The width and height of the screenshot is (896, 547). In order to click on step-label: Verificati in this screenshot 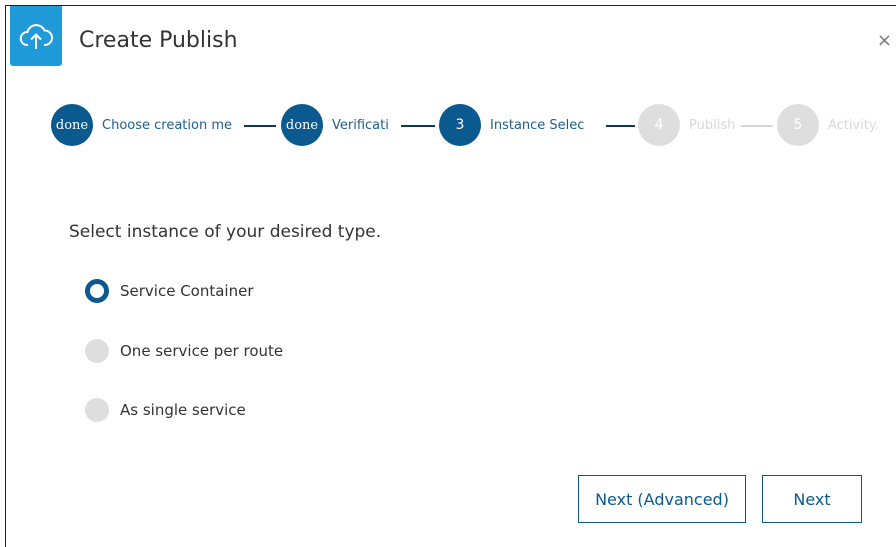, I will do `click(360, 125)`.